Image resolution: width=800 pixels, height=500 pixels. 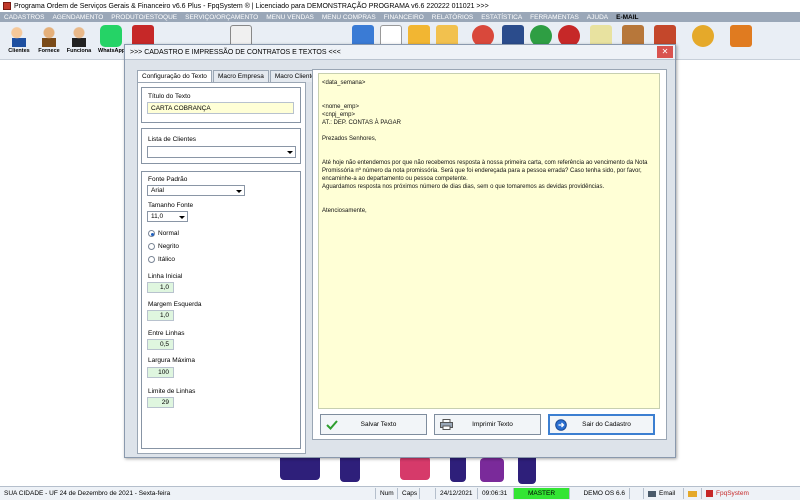 I want to click on status-time: 09:06:31, so click(x=496, y=493).